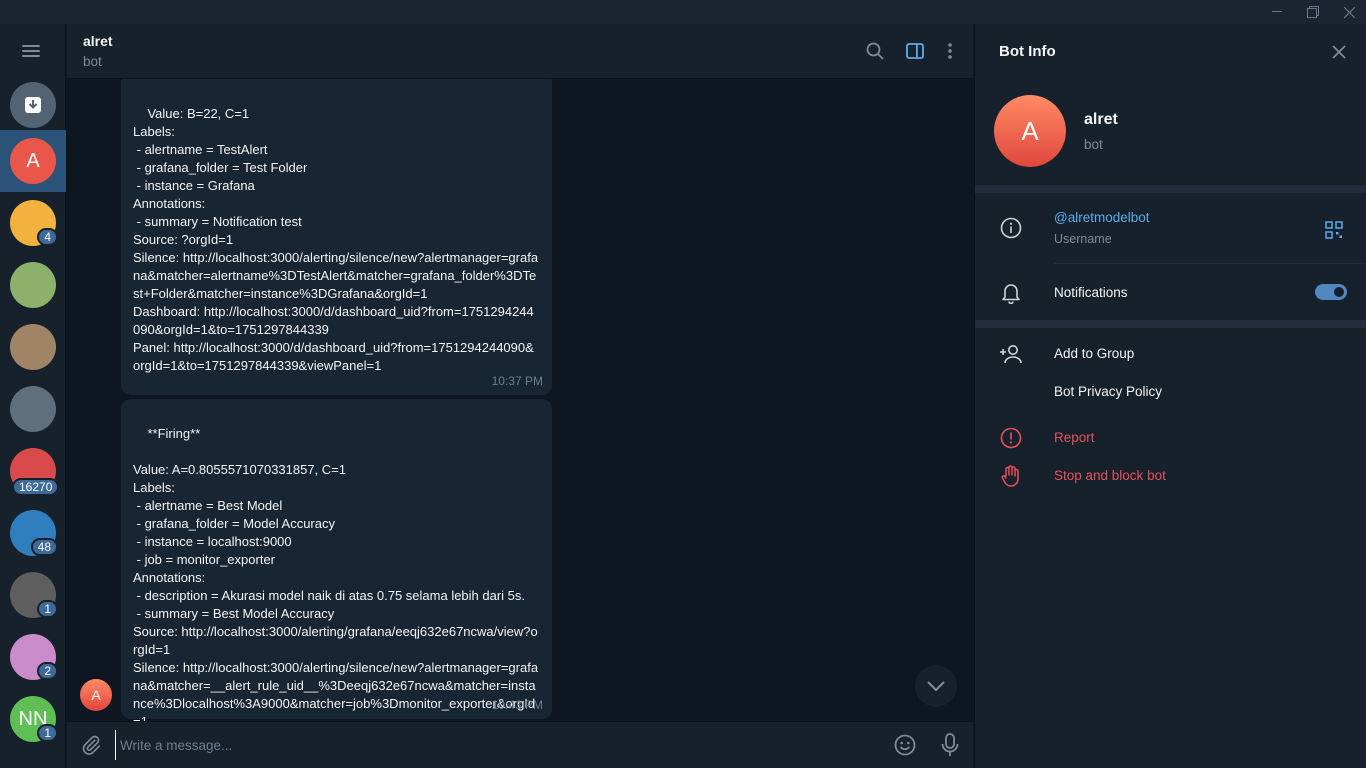 The width and height of the screenshot is (1366, 768). I want to click on report-button: Report, so click(1074, 437).